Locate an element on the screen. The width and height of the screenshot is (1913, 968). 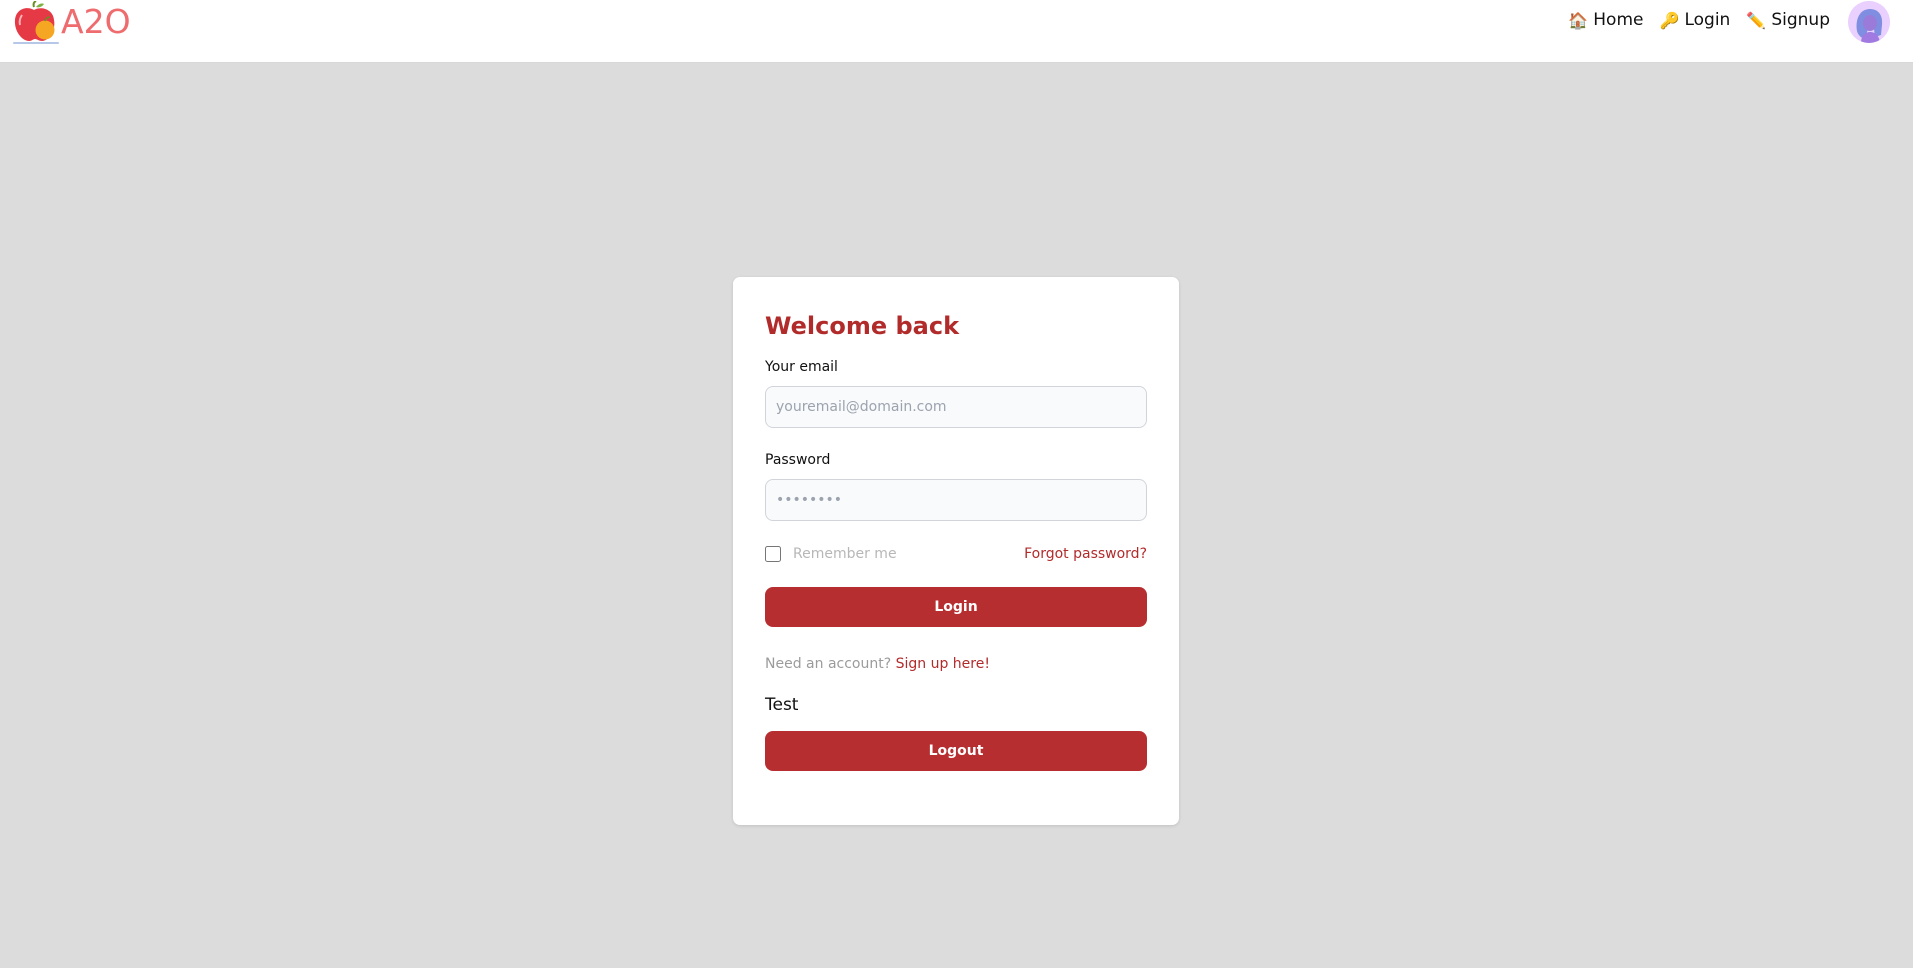
remember-group: Remember me is located at coordinates (831, 554).